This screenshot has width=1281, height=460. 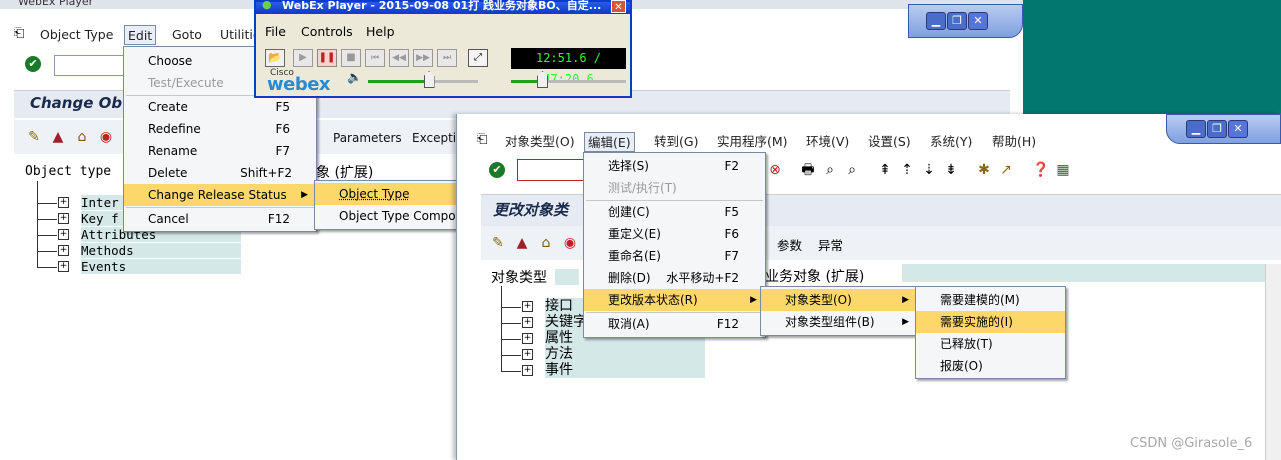 I want to click on menu-object-type: Object Type, so click(x=76, y=35).